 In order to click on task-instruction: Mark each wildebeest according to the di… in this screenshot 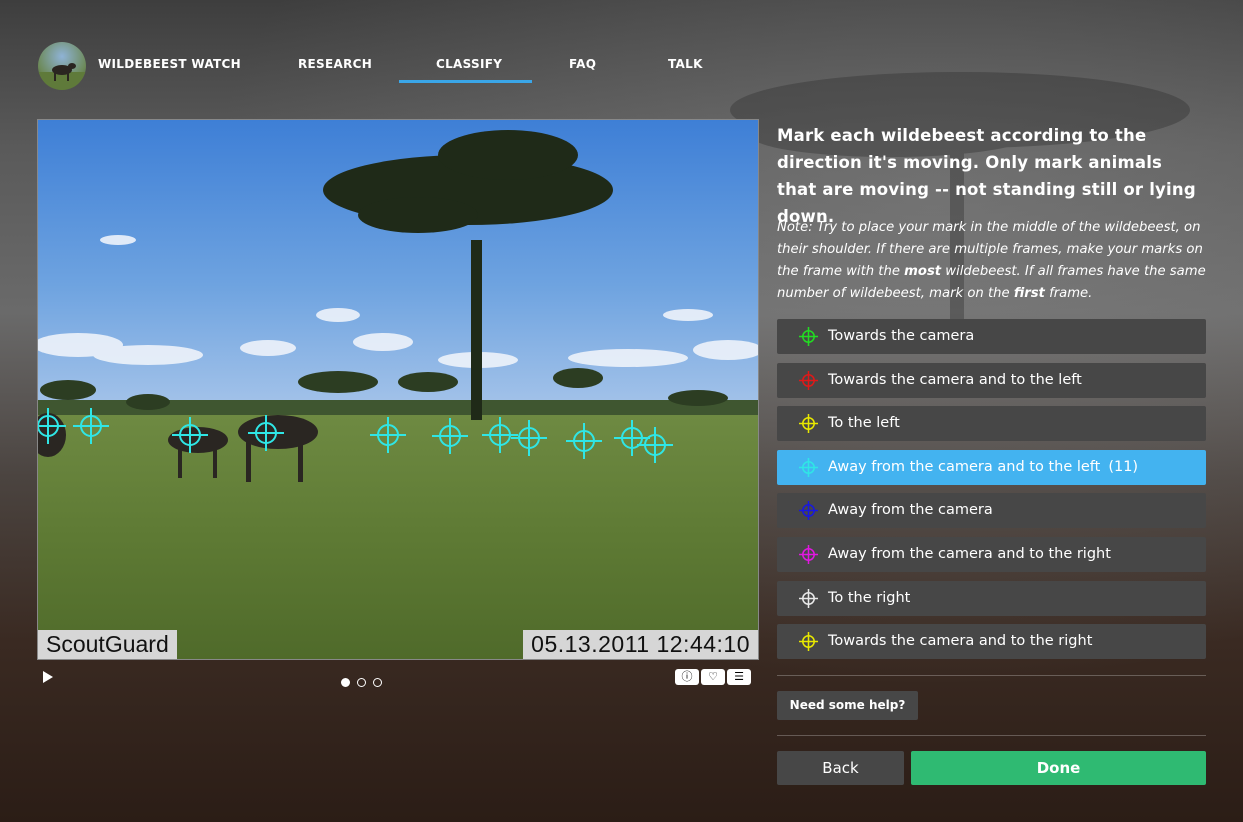, I will do `click(986, 176)`.